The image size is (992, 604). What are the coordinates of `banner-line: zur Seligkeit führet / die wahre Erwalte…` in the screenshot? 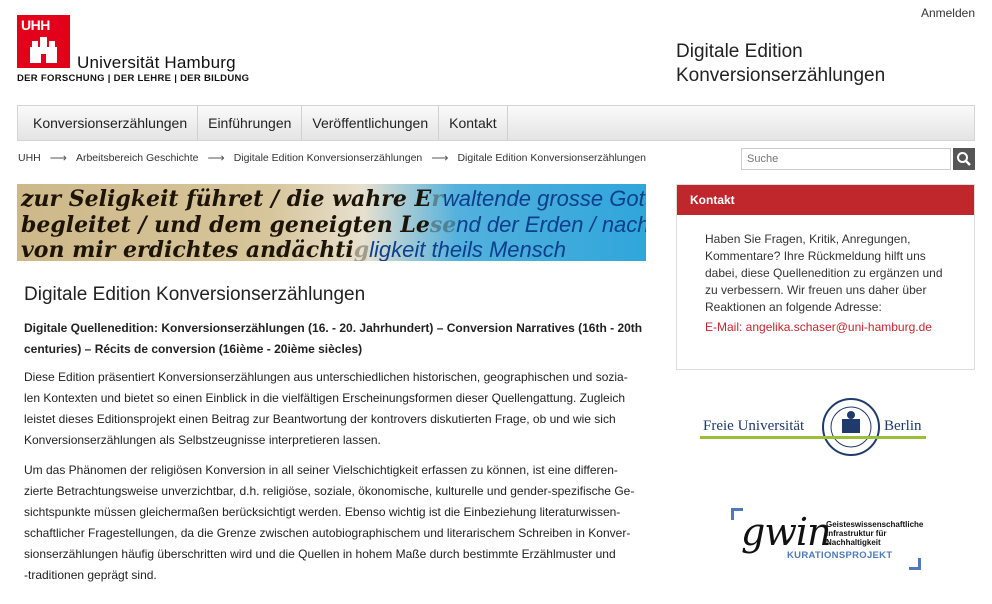 It's located at (333, 199).